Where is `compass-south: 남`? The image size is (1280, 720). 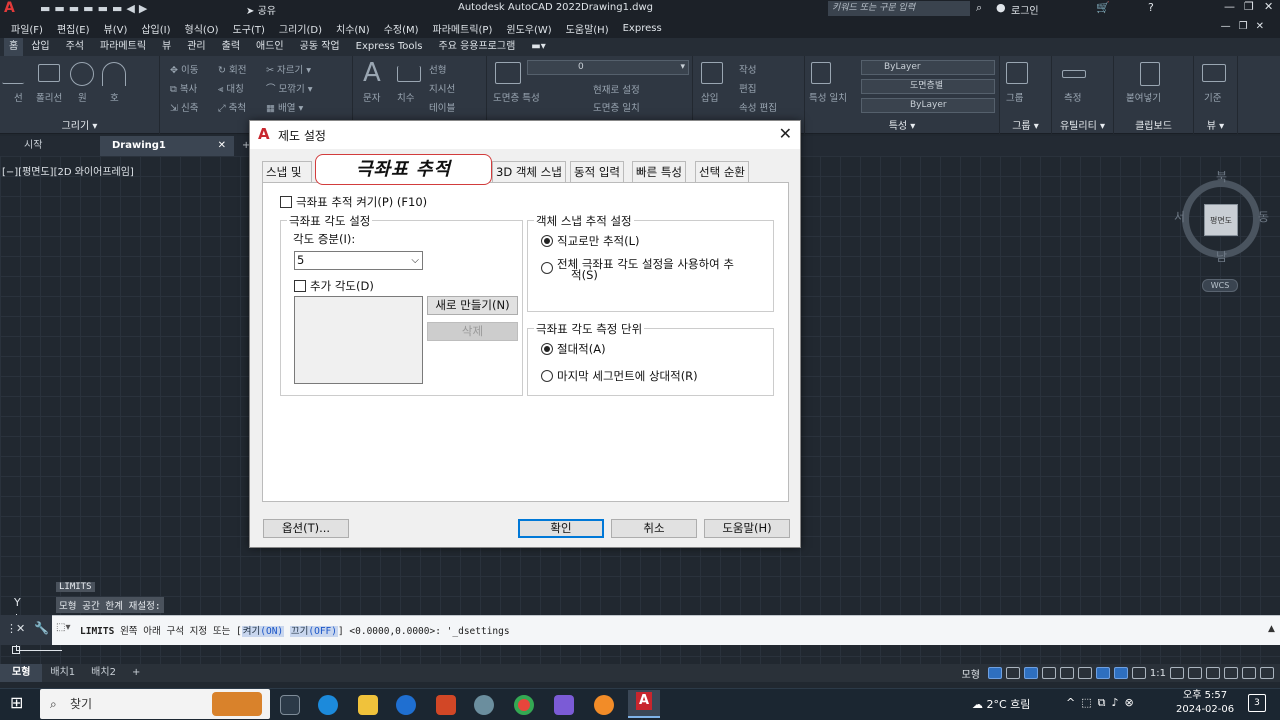 compass-south: 남 is located at coordinates (1221, 256).